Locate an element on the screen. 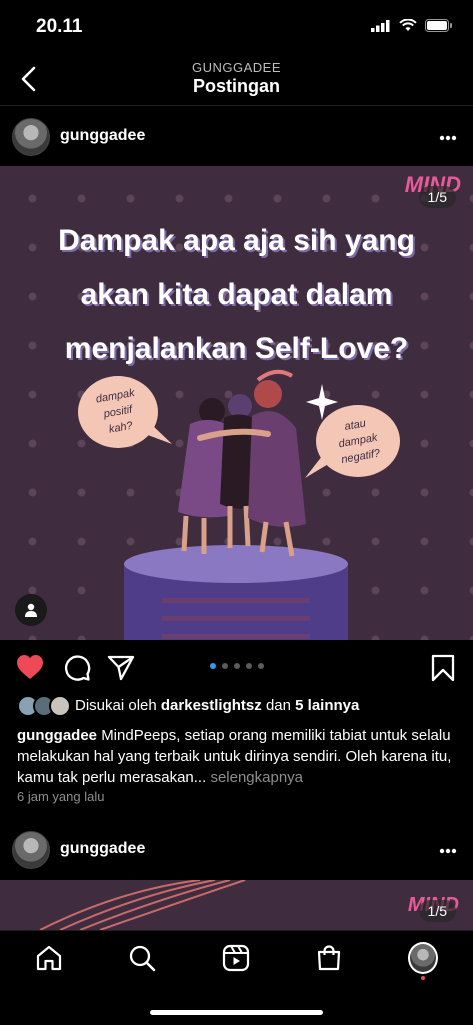 The width and height of the screenshot is (473, 1025). home-icon is located at coordinates (49, 958).